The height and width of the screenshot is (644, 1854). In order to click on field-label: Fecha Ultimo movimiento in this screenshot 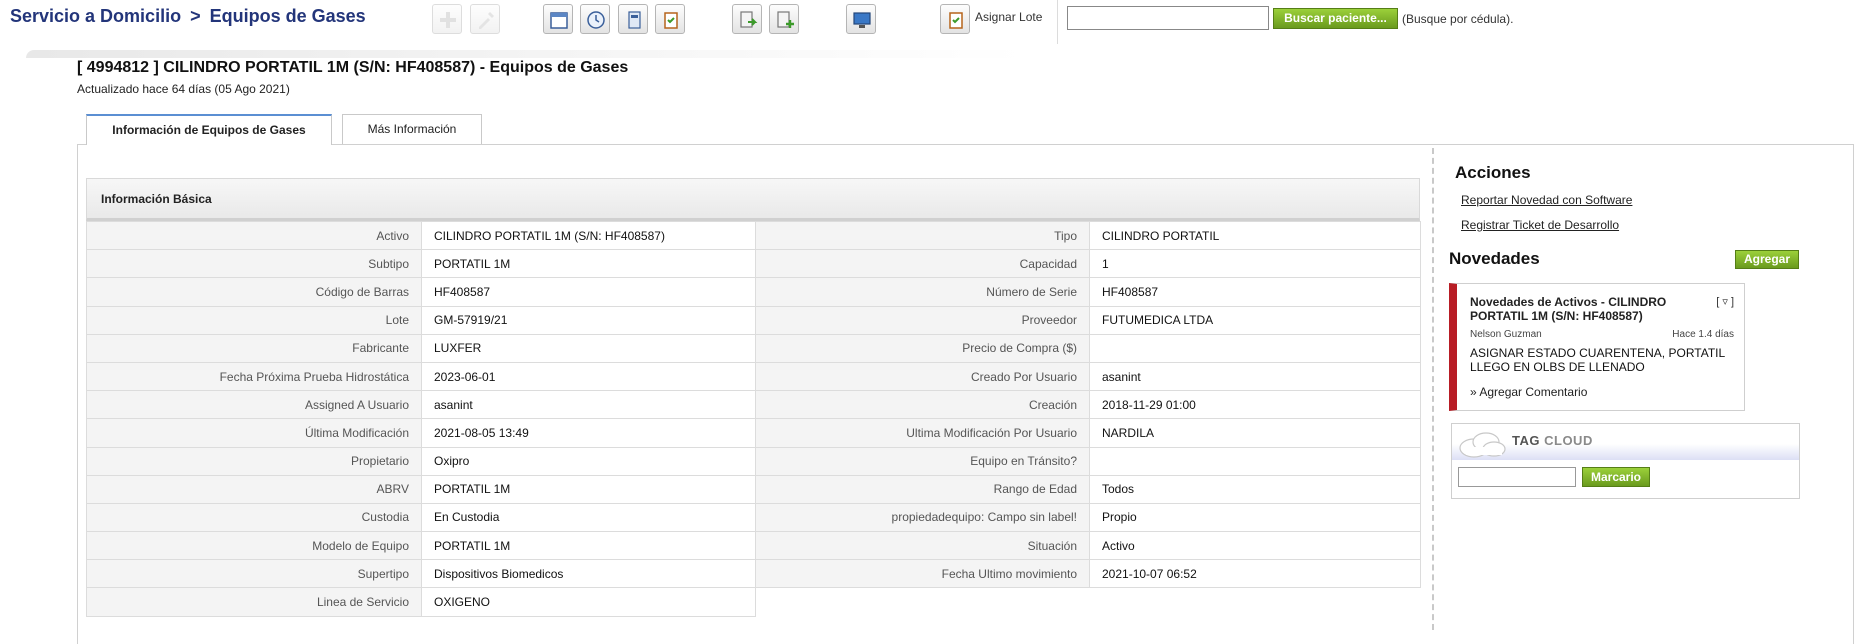, I will do `click(922, 574)`.